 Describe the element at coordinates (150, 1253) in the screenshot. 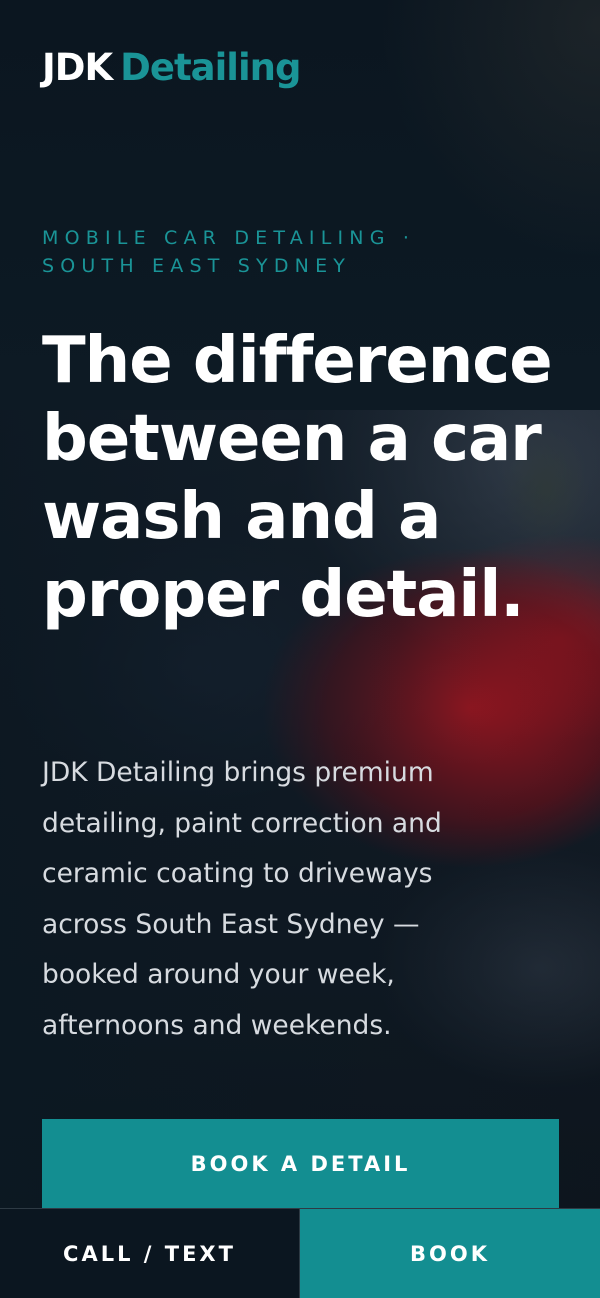

I see `call-text-button: CALL / TEXT` at that location.